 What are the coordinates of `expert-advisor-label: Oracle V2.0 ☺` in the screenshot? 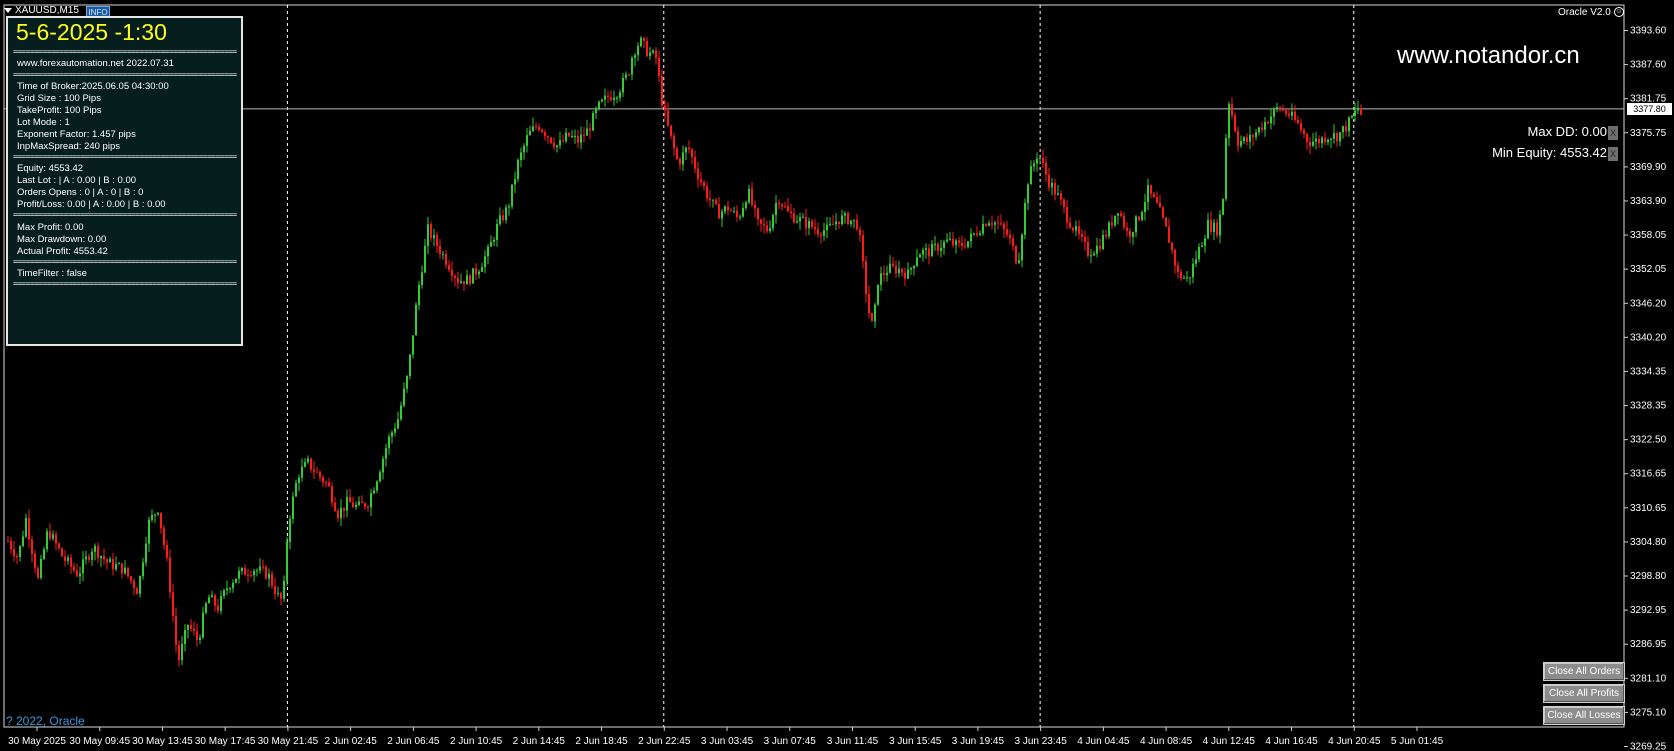 It's located at (1591, 12).